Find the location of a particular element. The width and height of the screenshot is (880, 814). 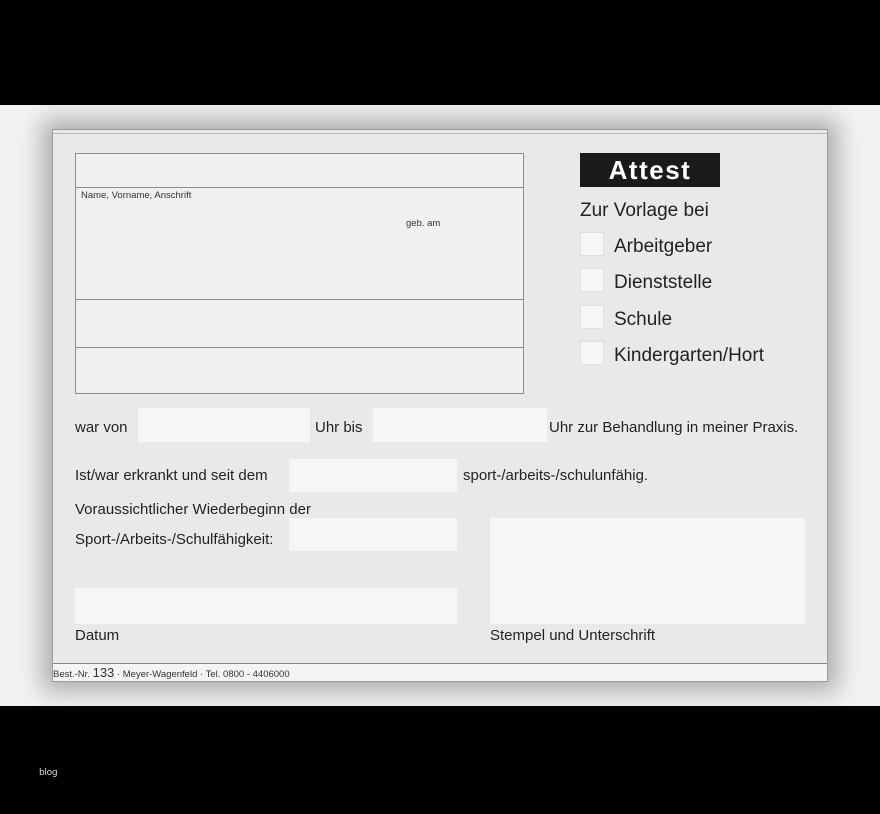

order-number: 133 is located at coordinates (103, 672).